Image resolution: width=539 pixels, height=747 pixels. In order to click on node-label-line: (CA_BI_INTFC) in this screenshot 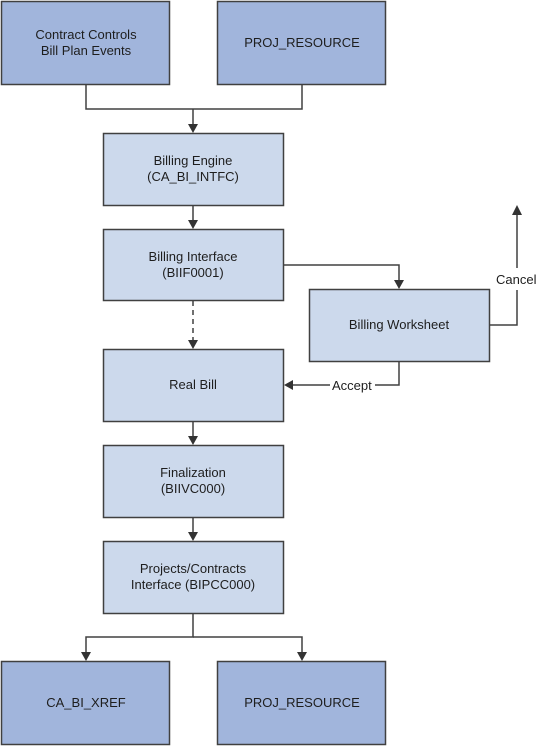, I will do `click(193, 176)`.